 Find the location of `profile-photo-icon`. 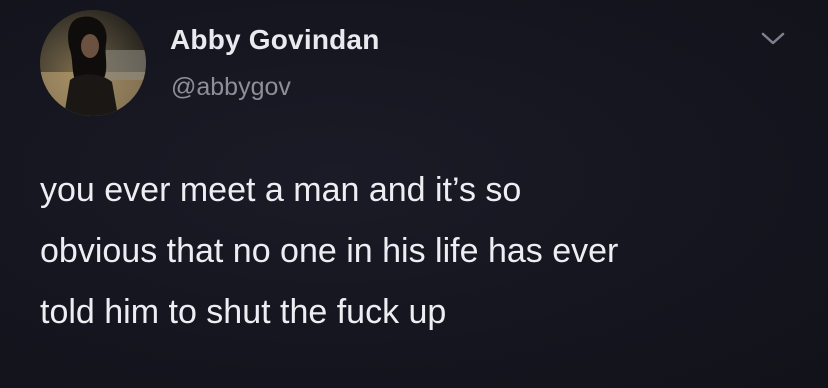

profile-photo-icon is located at coordinates (93, 63).